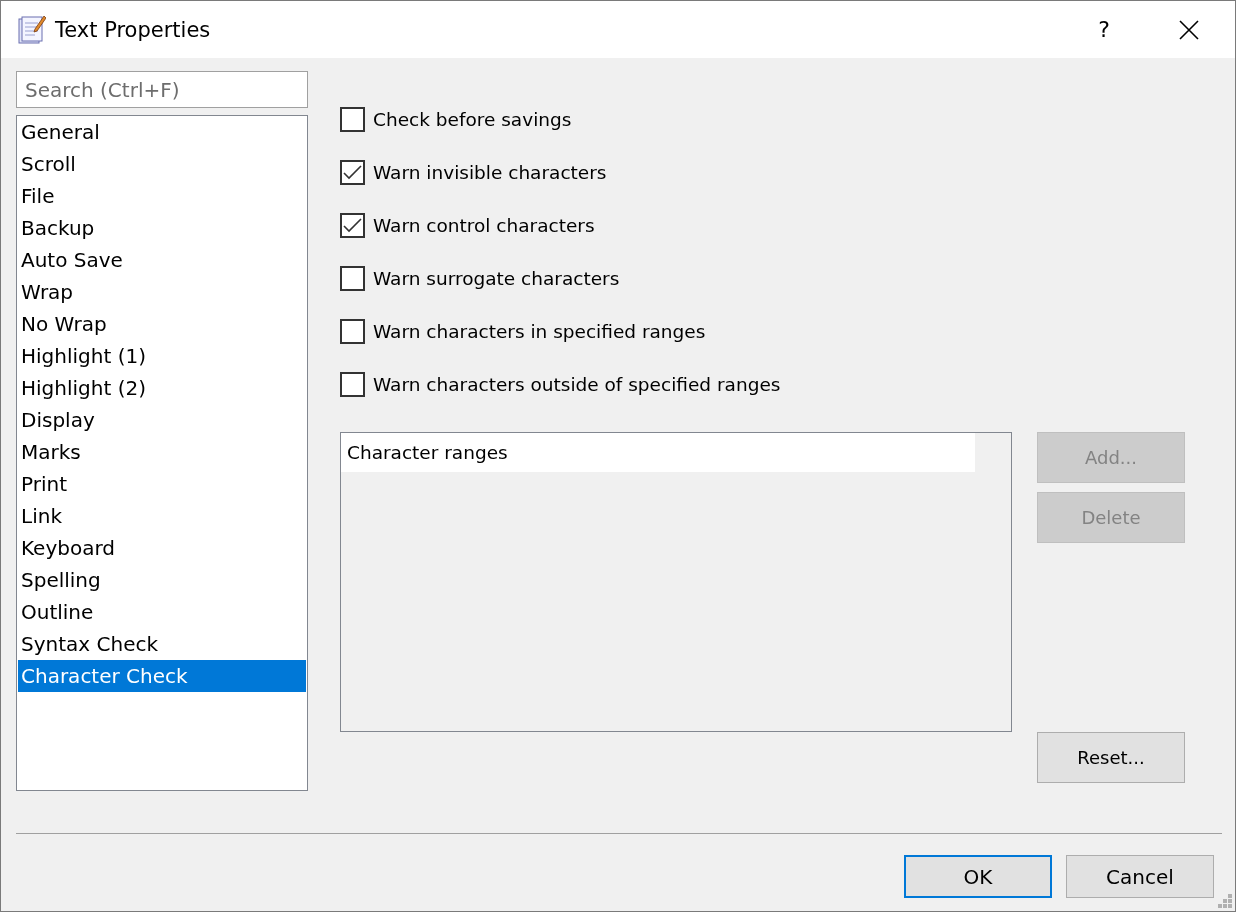  What do you see at coordinates (32, 29) in the screenshot?
I see `notepad-icon` at bounding box center [32, 29].